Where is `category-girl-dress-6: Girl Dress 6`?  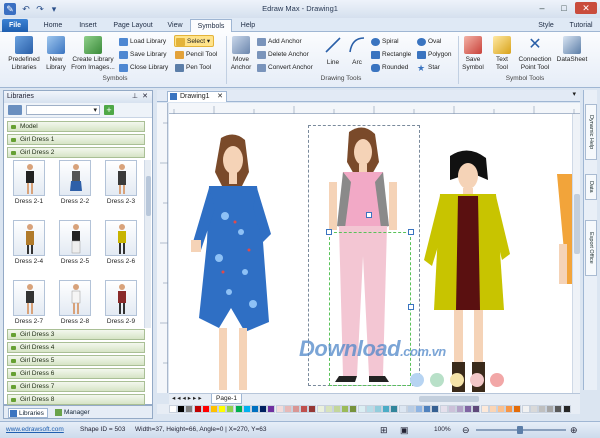 category-girl-dress-6: Girl Dress 6 is located at coordinates (76, 373).